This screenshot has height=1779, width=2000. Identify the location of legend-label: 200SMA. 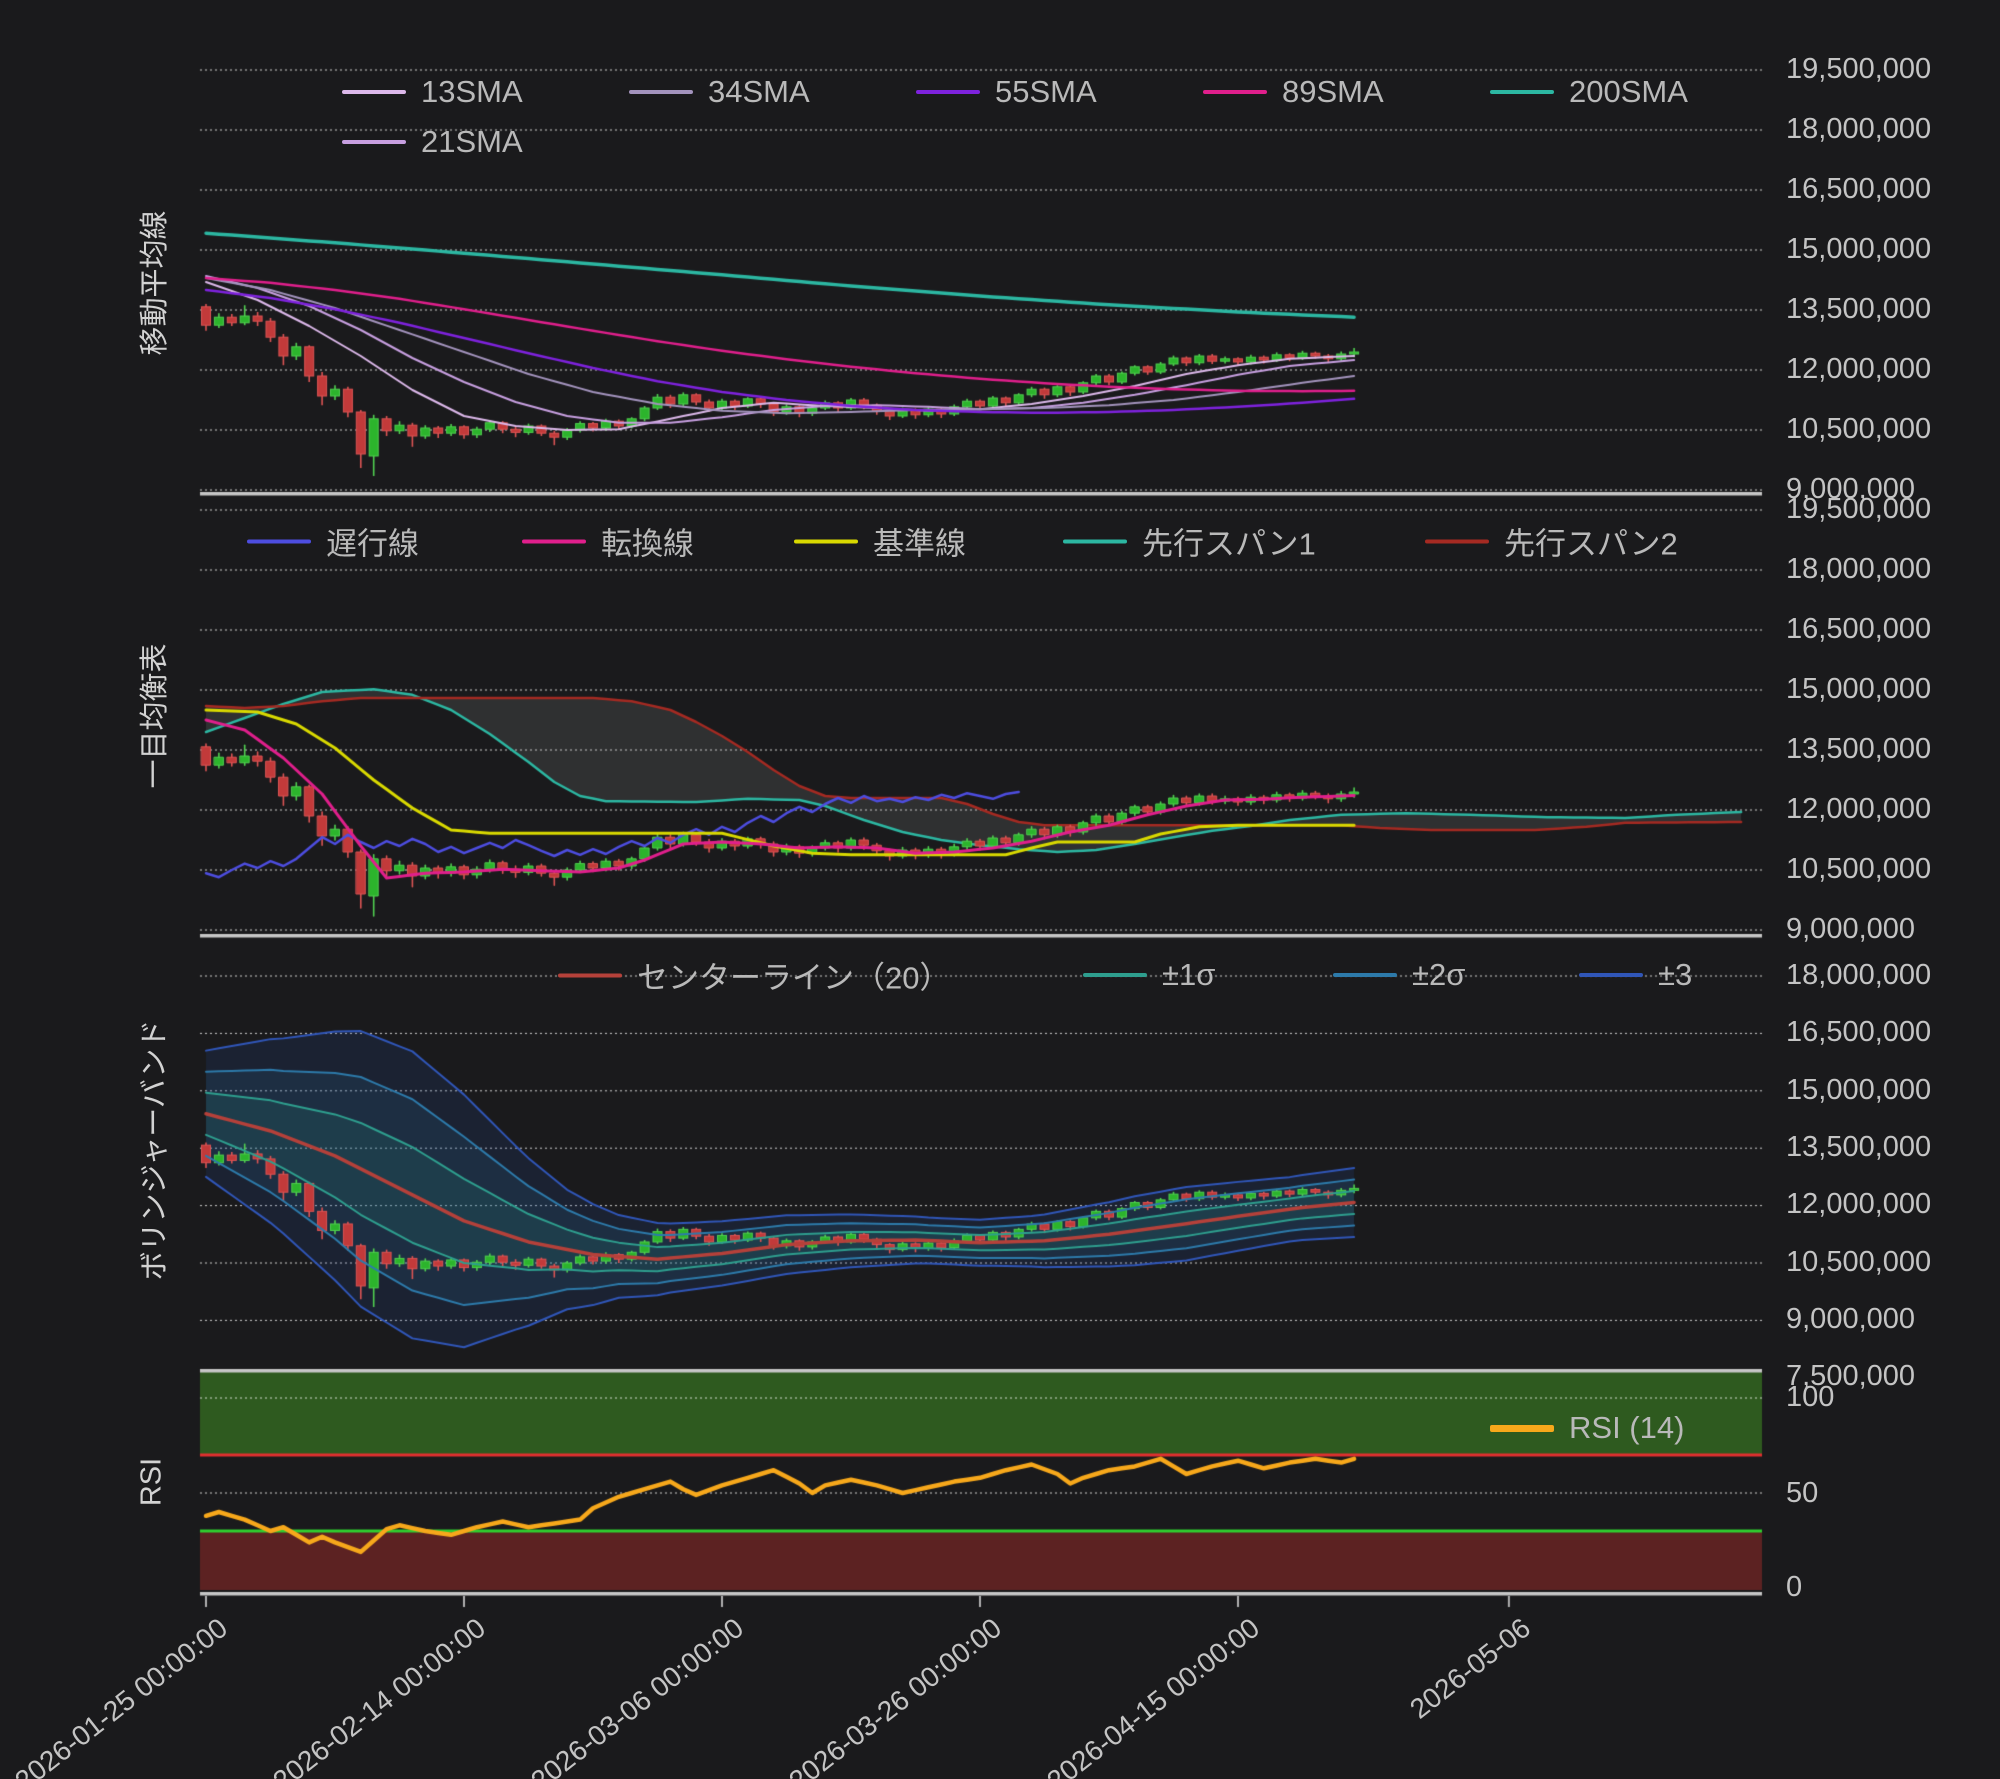
(1628, 91).